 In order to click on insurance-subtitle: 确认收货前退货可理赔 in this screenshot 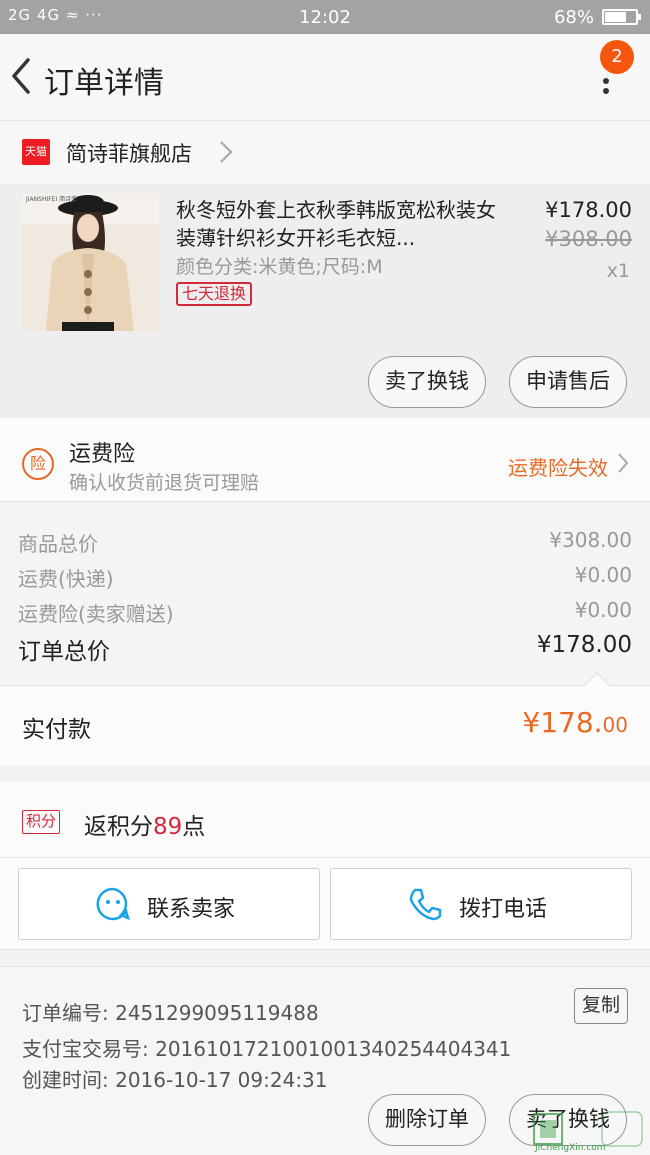, I will do `click(164, 483)`.